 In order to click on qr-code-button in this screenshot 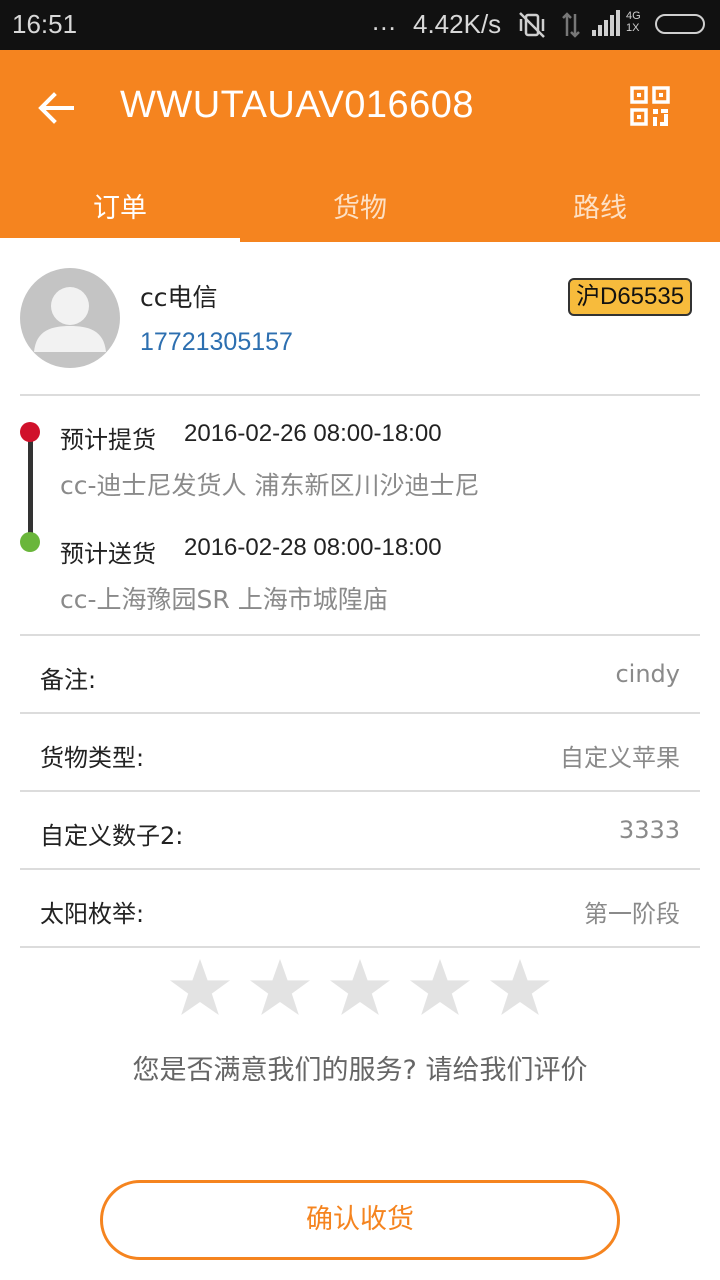, I will do `click(650, 108)`.